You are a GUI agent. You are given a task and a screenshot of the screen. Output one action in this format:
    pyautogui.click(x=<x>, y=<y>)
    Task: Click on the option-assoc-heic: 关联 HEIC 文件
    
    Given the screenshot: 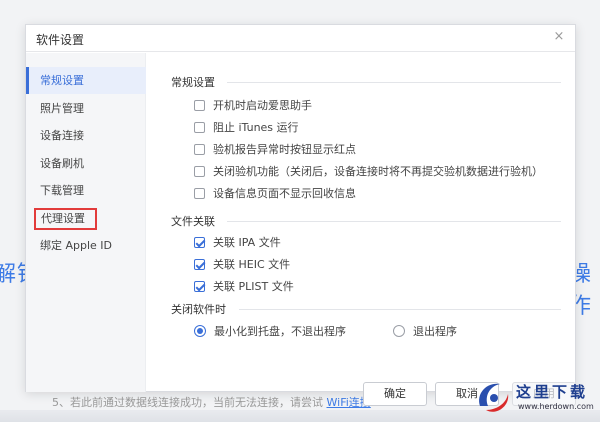 What is the action you would take?
    pyautogui.click(x=242, y=264)
    